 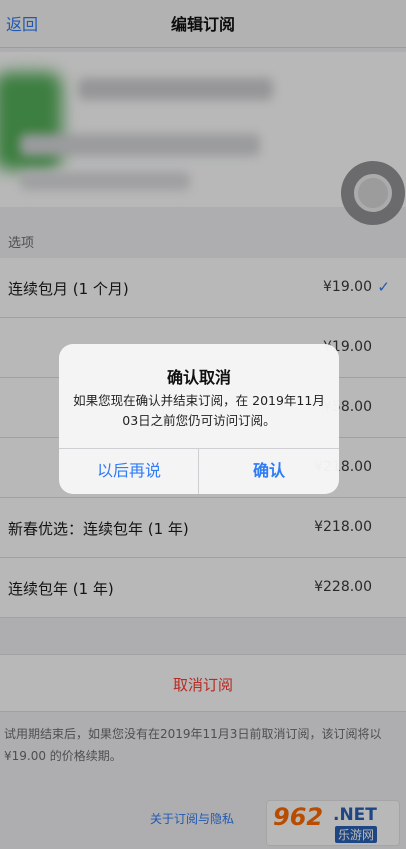 What do you see at coordinates (199, 410) in the screenshot?
I see `alert-message: 如果您现在确认并结束订阅，在 2019年11月03日之前您仍可访问订阅。` at bounding box center [199, 410].